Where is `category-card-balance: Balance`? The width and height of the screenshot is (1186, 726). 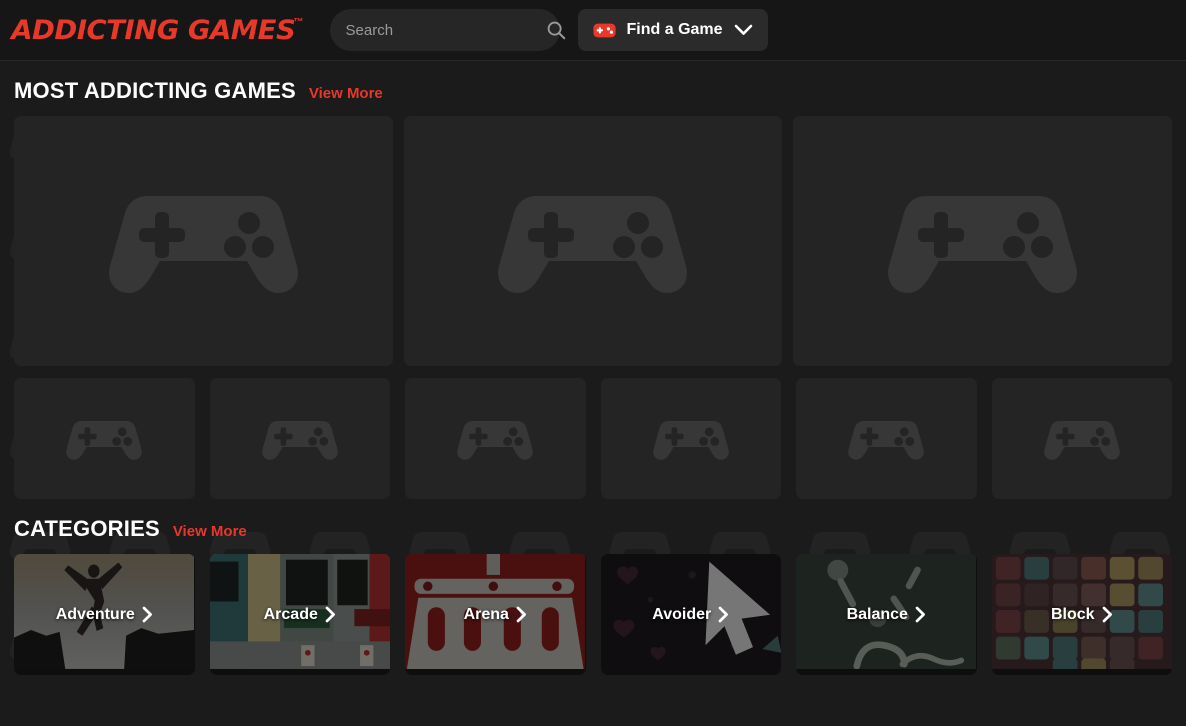 category-card-balance: Balance is located at coordinates (886, 614).